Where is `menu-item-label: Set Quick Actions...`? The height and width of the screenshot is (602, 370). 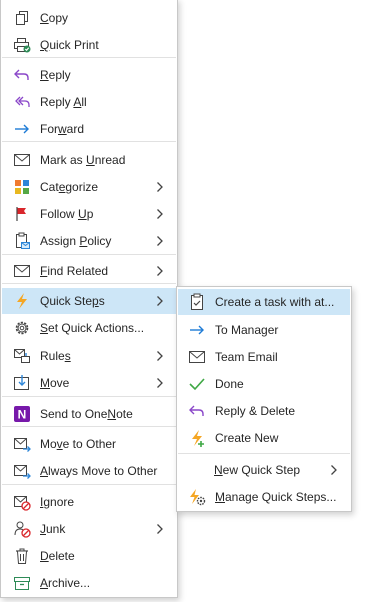 menu-item-label: Set Quick Actions... is located at coordinates (92, 328).